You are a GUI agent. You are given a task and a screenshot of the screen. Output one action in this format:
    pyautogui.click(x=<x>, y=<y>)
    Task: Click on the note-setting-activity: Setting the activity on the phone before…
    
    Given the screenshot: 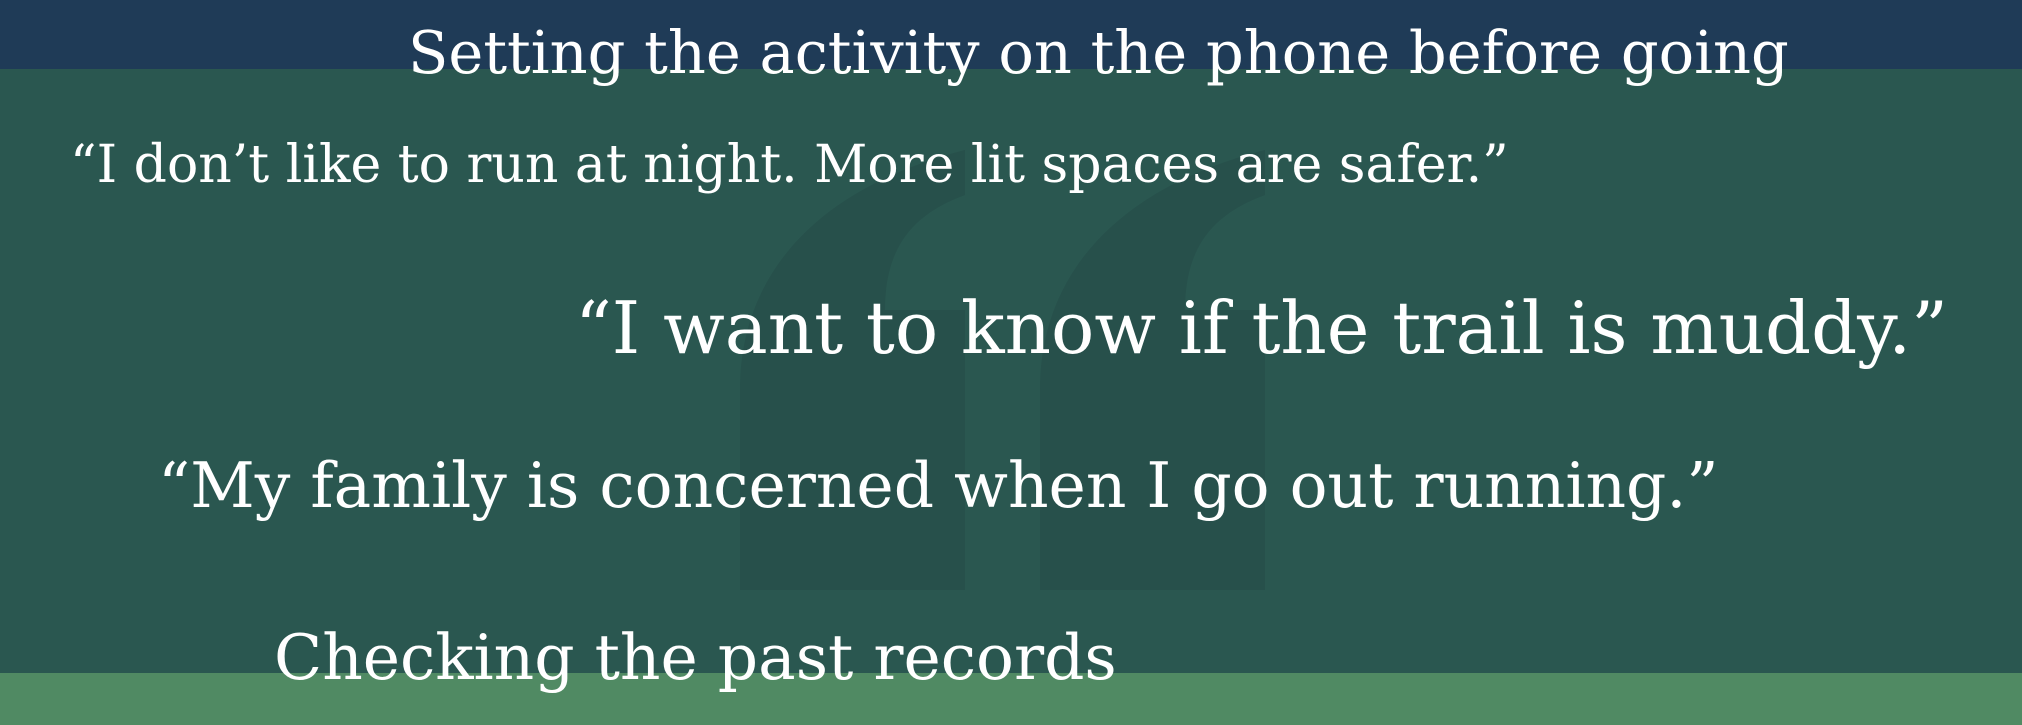 What is the action you would take?
    pyautogui.click(x=1098, y=52)
    